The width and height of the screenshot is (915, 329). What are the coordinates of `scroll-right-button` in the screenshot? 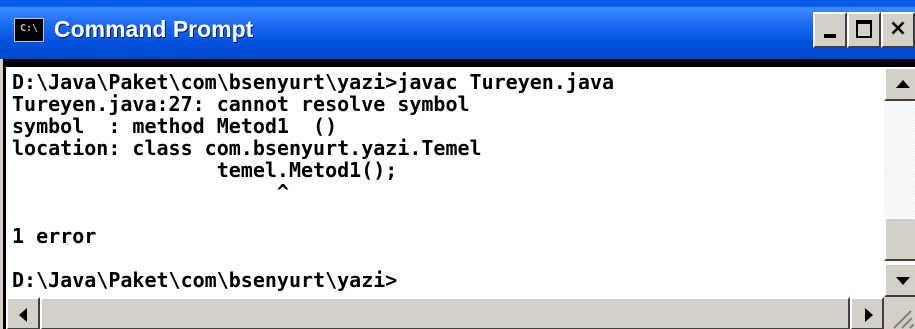 It's located at (867, 313).